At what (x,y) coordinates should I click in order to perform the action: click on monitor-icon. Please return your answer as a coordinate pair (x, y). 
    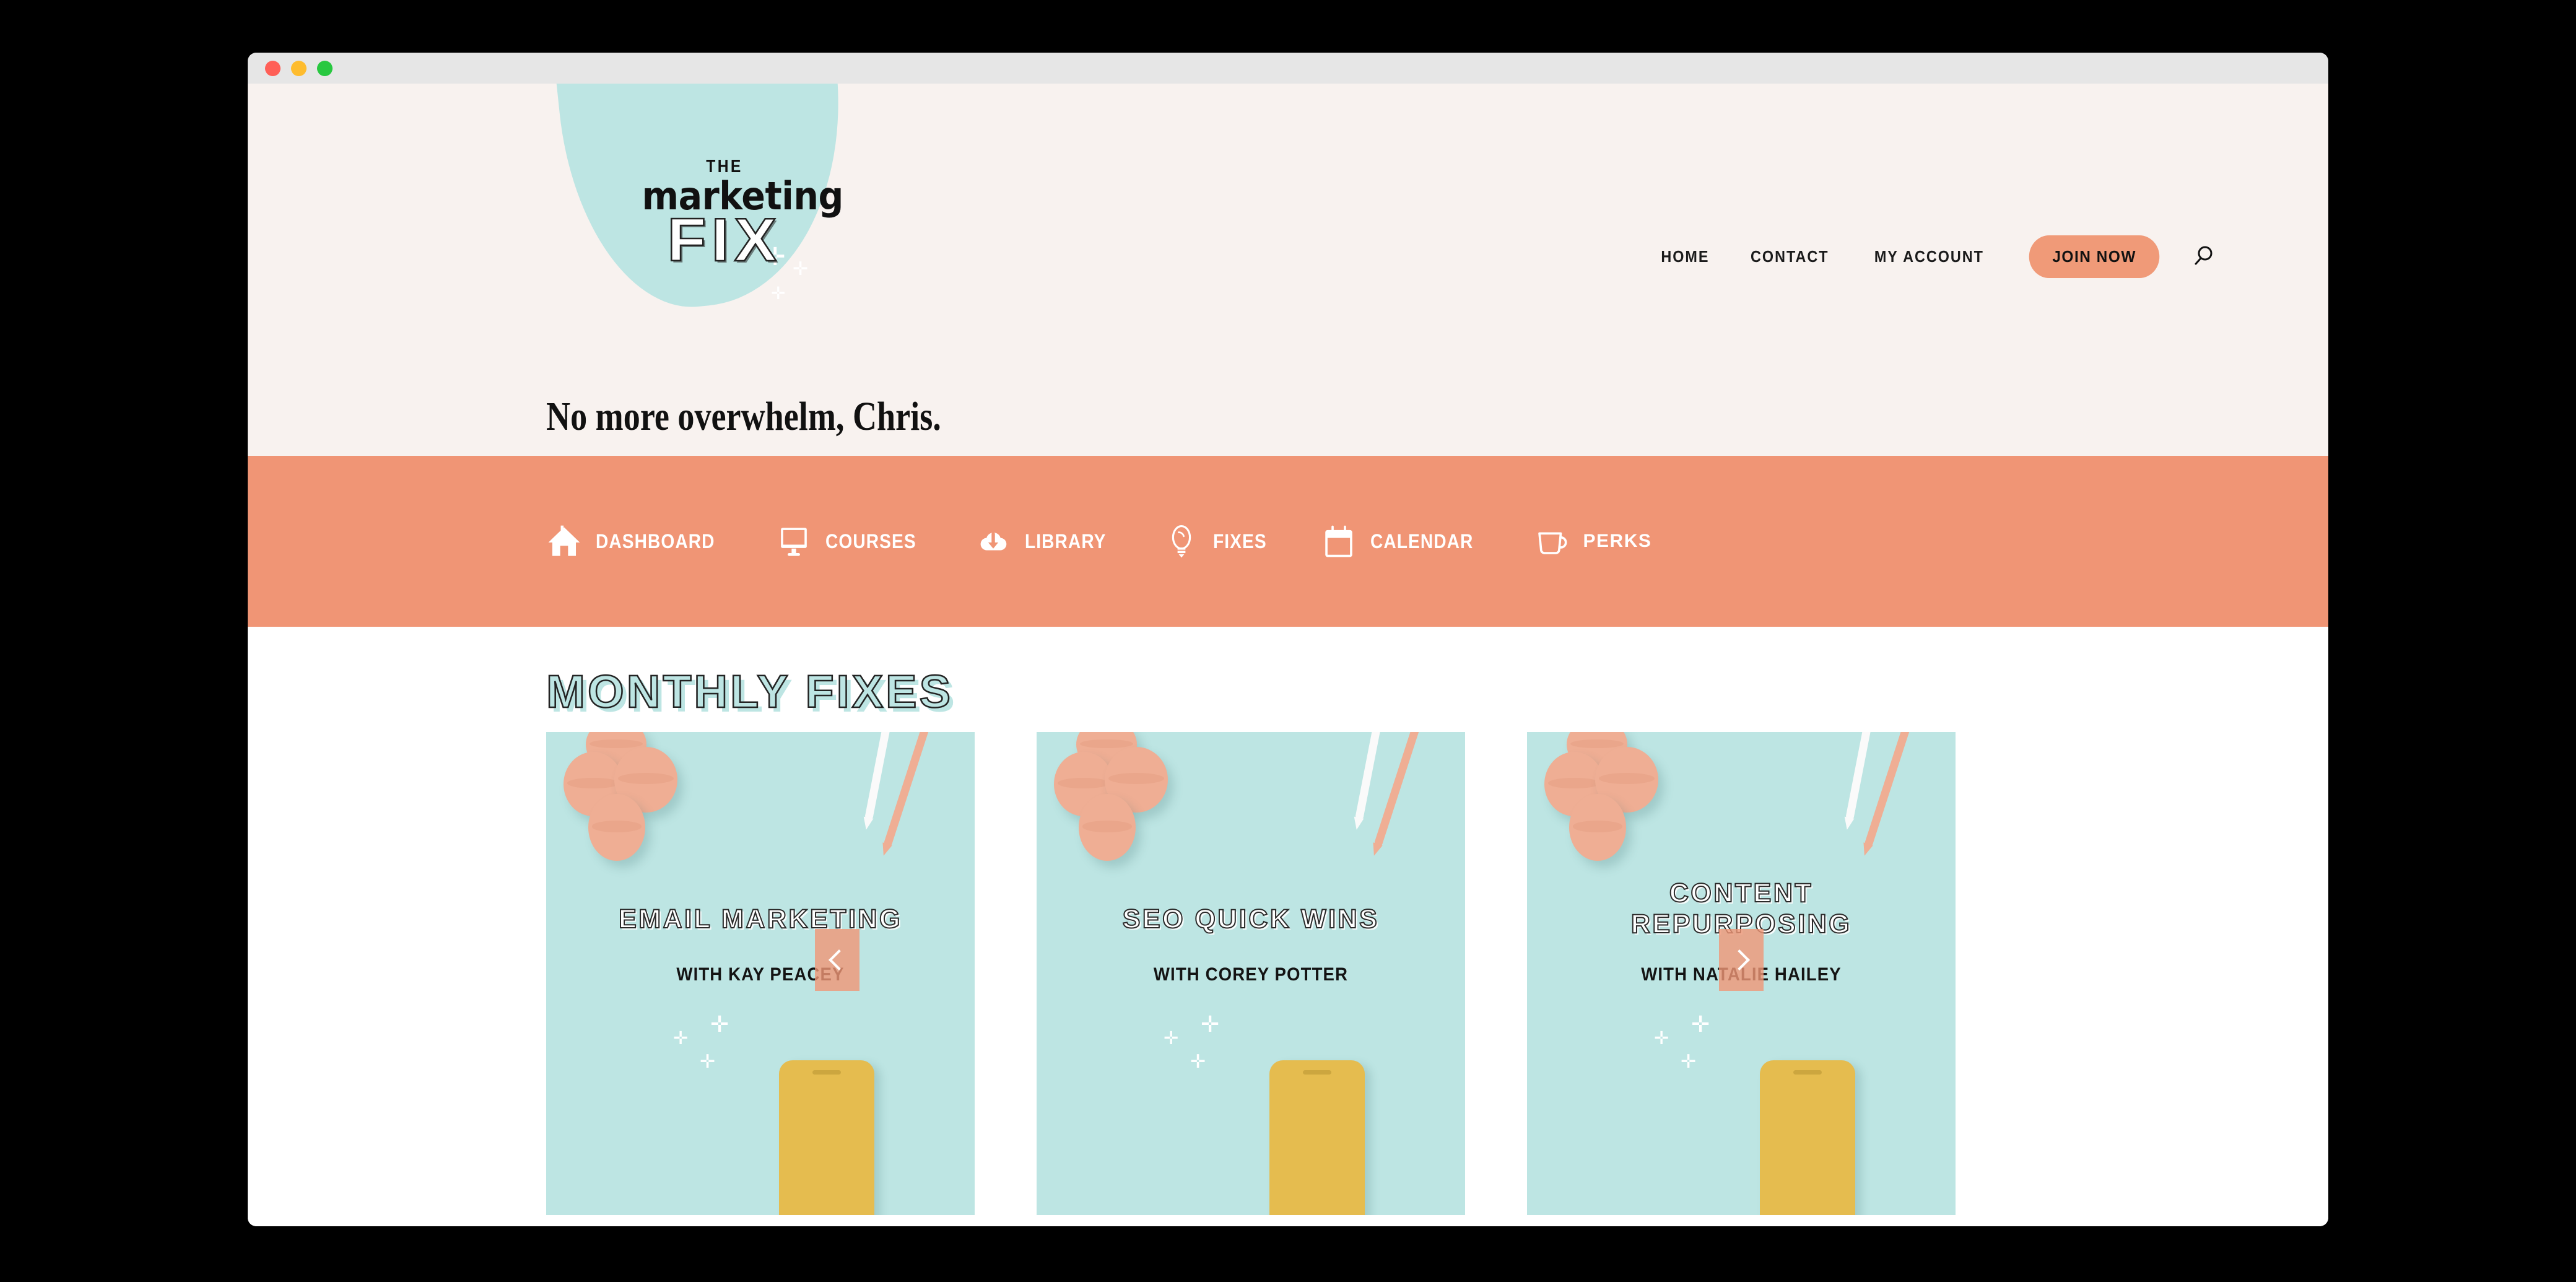
    Looking at the image, I should click on (793, 542).